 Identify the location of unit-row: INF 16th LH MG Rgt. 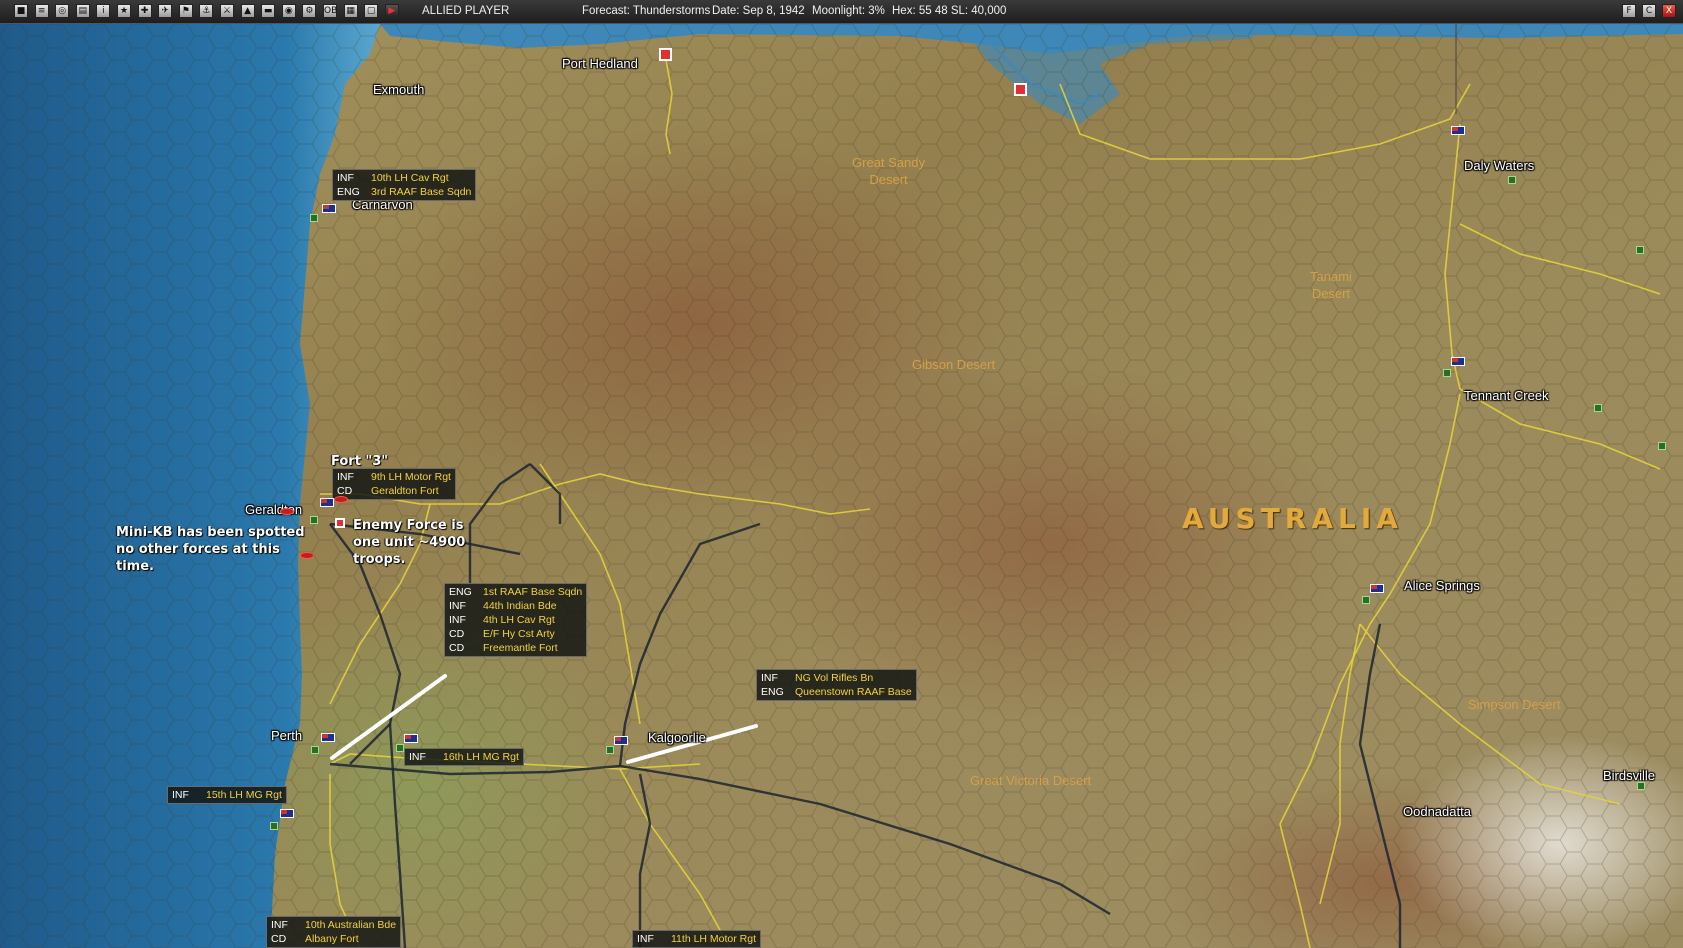
(464, 757).